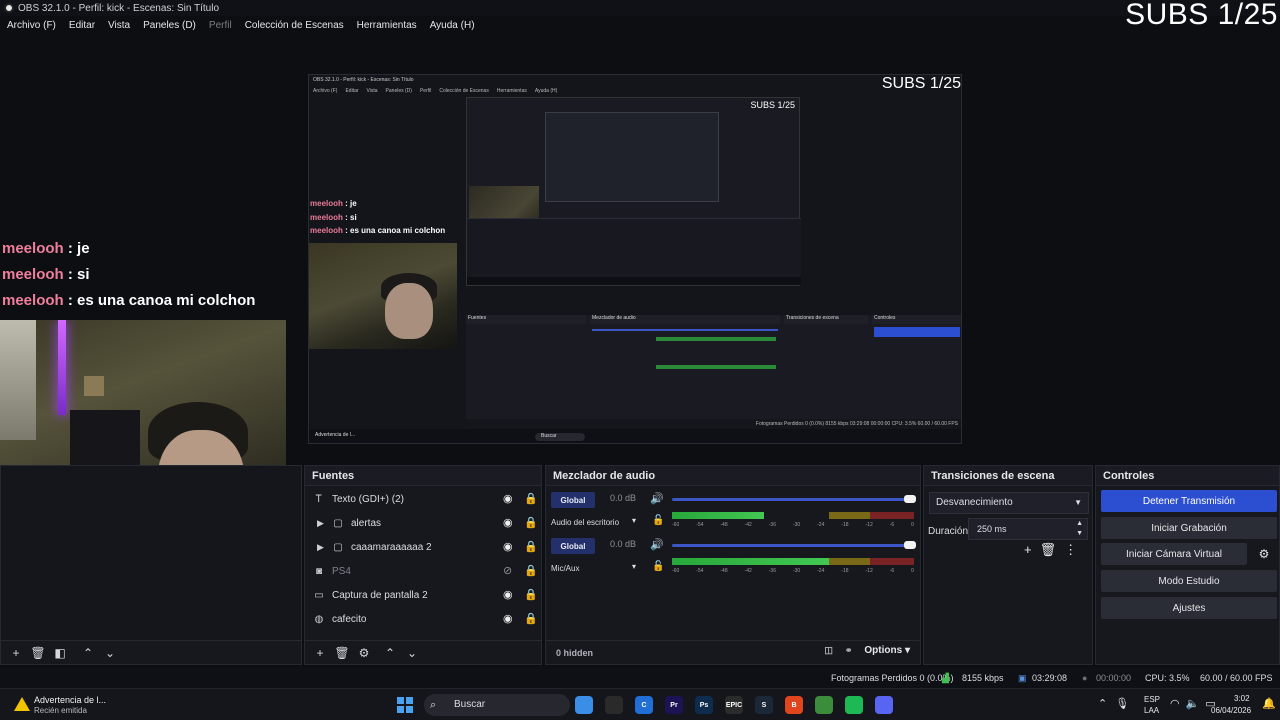  Describe the element at coordinates (772, 105) in the screenshot. I see `nested-subs-overlay: SUBS 1/25` at that location.